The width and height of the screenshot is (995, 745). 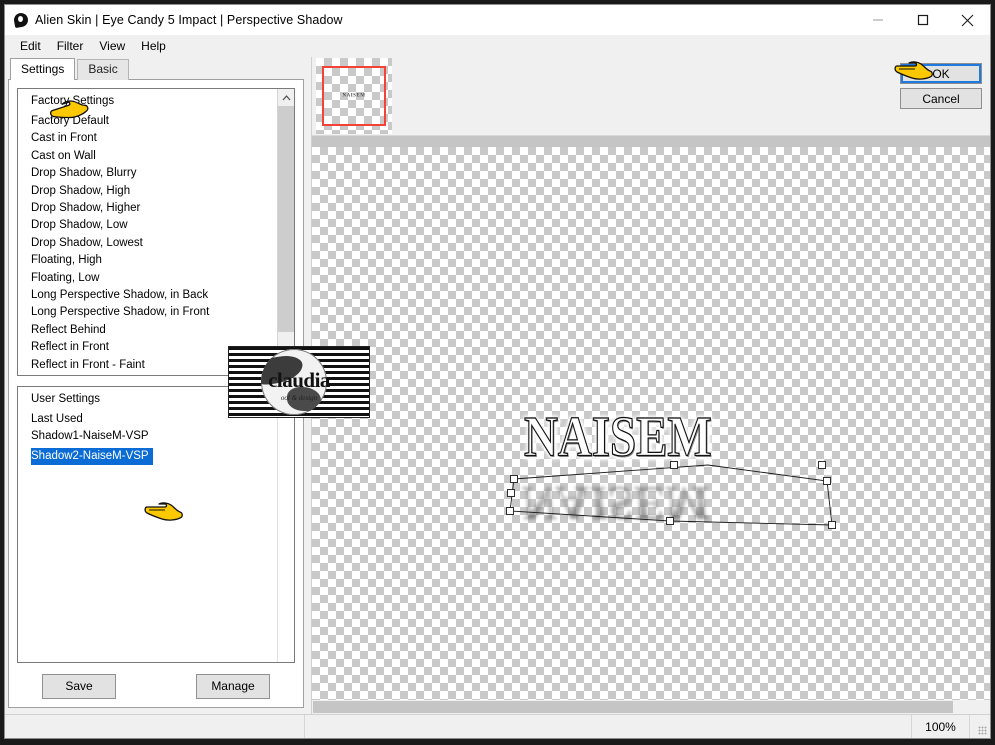 What do you see at coordinates (941, 98) in the screenshot?
I see `cancel-button: Cancel` at bounding box center [941, 98].